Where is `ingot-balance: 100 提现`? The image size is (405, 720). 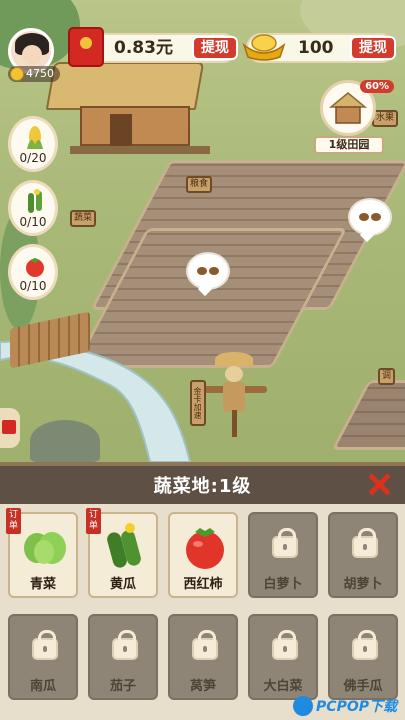 ingot-balance: 100 提现 is located at coordinates (319, 48).